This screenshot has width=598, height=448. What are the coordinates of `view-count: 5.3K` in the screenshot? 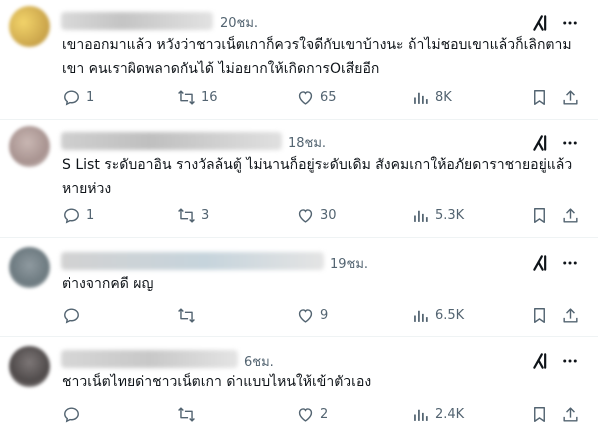 It's located at (450, 215).